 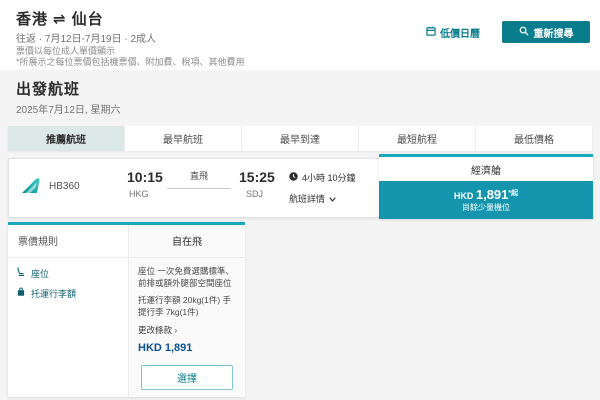 I want to click on economy-price-tab: 經濟艙 HKD 1,891*起 尚餘少量機位, so click(x=486, y=186).